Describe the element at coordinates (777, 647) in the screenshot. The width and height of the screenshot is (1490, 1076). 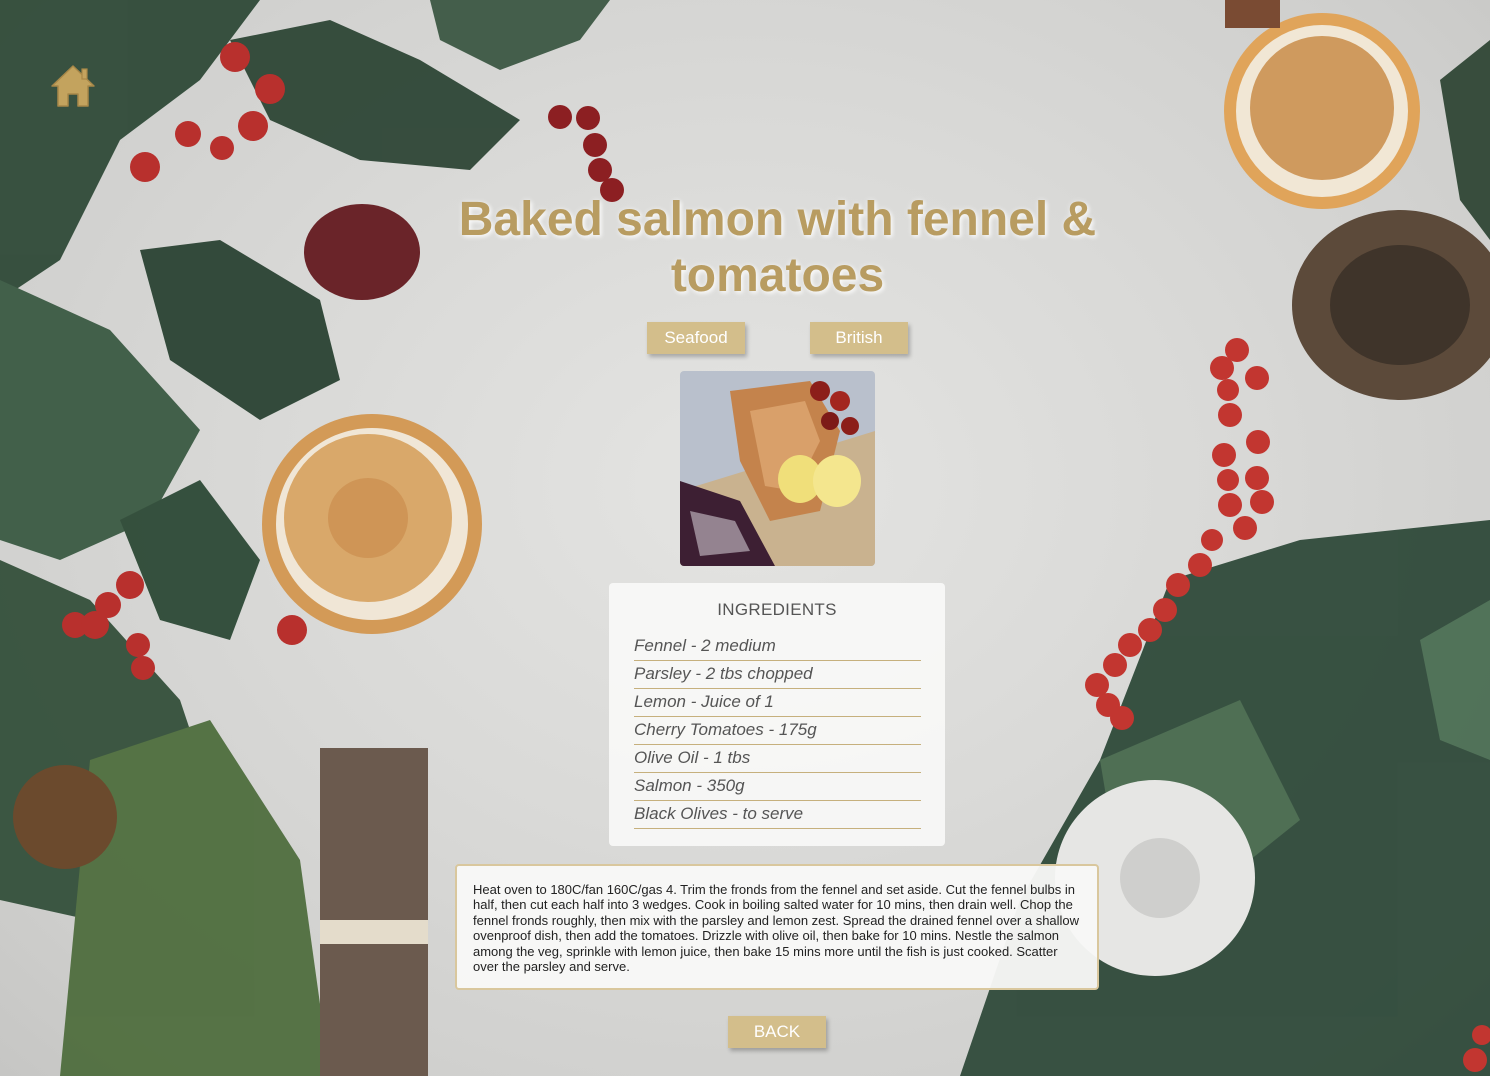
I see `list-item: Fennel - 2 medium` at that location.